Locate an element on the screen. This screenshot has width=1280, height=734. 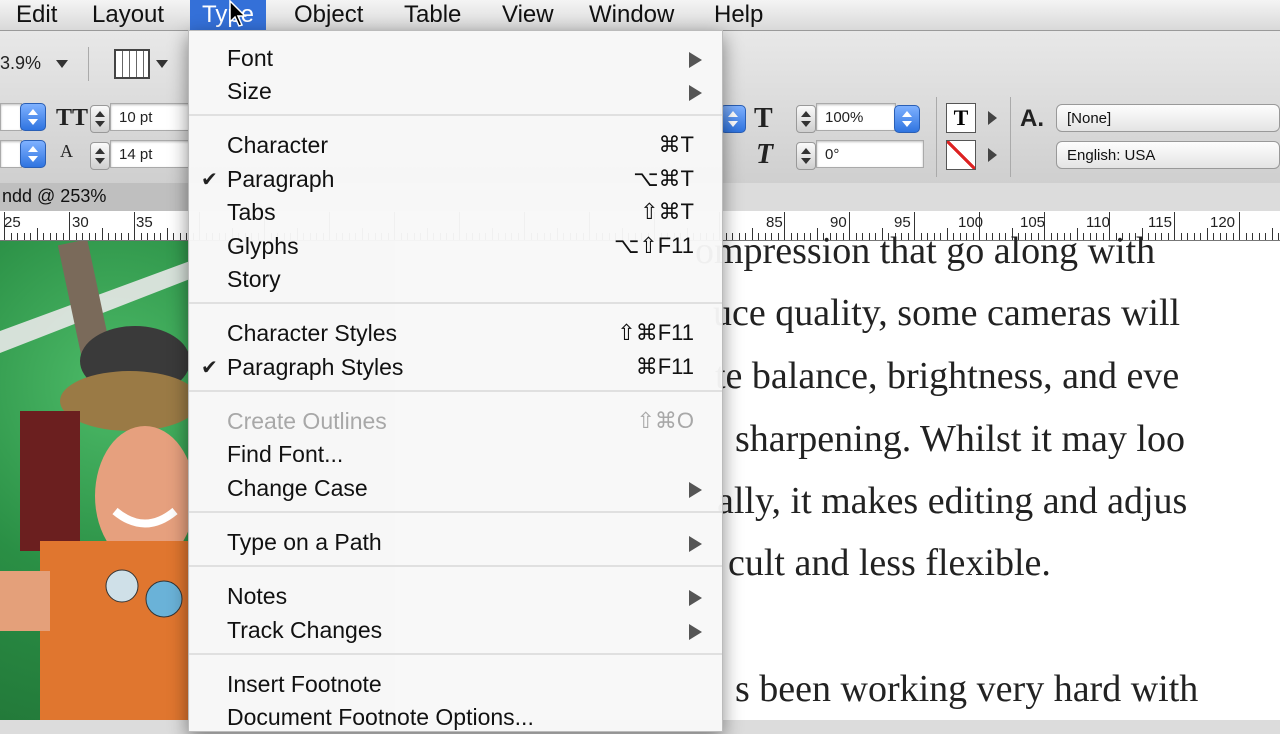
menu-item-shortcut: ⌘F11 is located at coordinates (664, 366).